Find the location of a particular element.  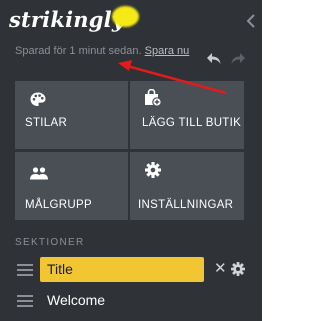

people-icon is located at coordinates (39, 173).